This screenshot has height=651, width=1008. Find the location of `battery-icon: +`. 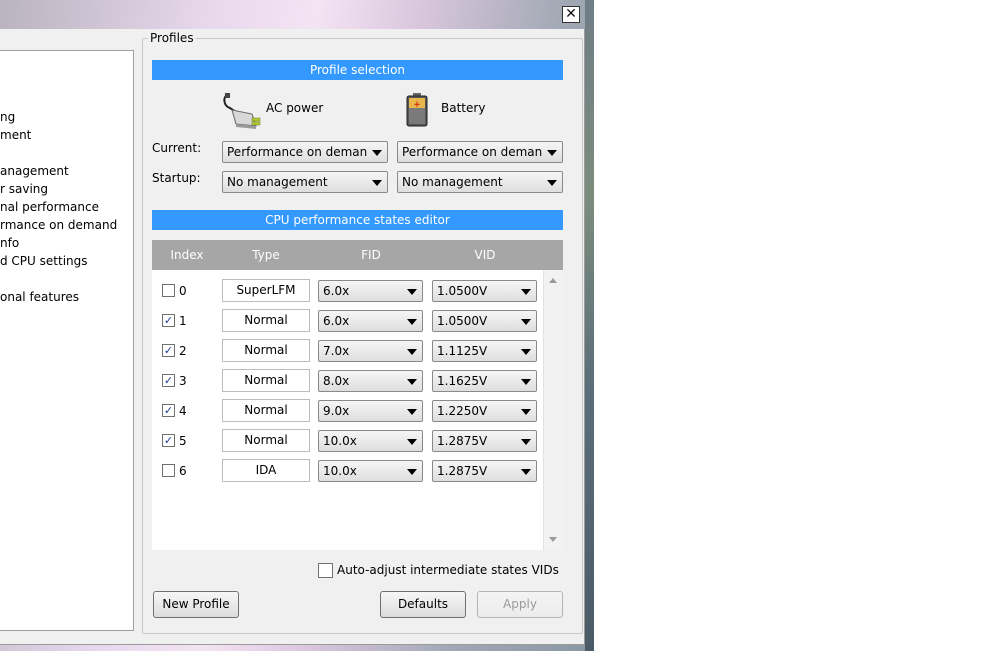

battery-icon: + is located at coordinates (417, 110).